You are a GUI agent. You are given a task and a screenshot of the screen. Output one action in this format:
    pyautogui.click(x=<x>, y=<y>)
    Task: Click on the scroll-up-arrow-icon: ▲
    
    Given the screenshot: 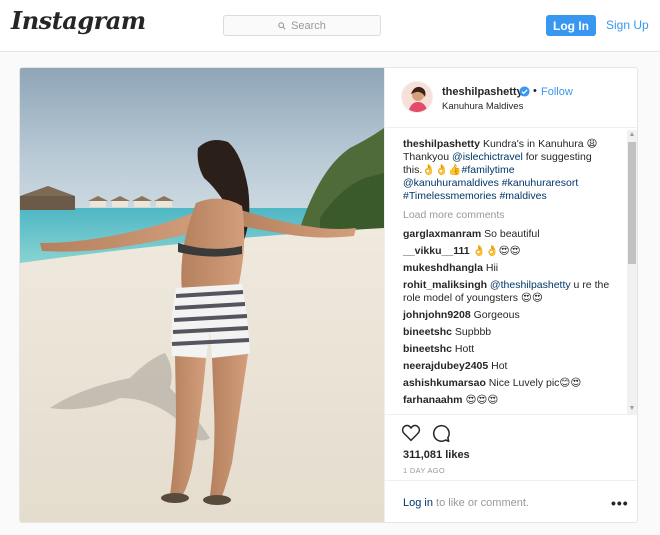 What is the action you would take?
    pyautogui.click(x=632, y=135)
    